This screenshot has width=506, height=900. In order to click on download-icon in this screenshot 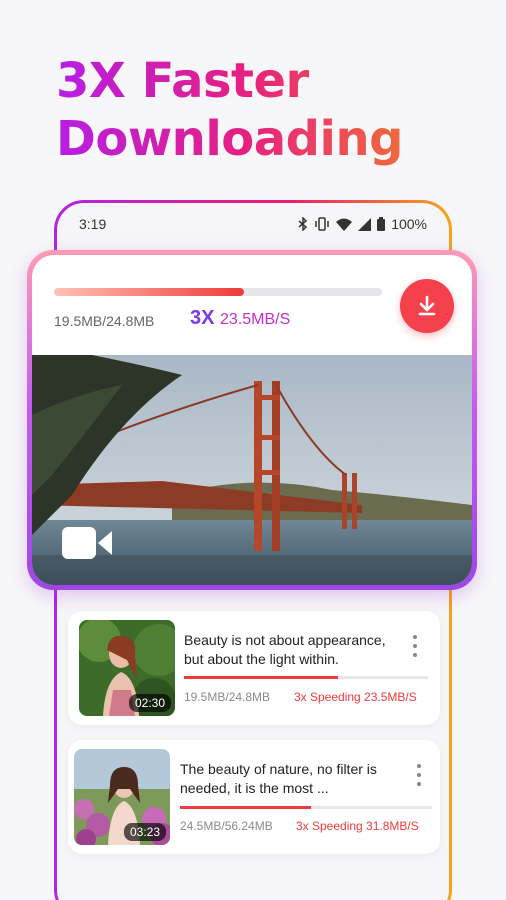, I will do `click(427, 305)`.